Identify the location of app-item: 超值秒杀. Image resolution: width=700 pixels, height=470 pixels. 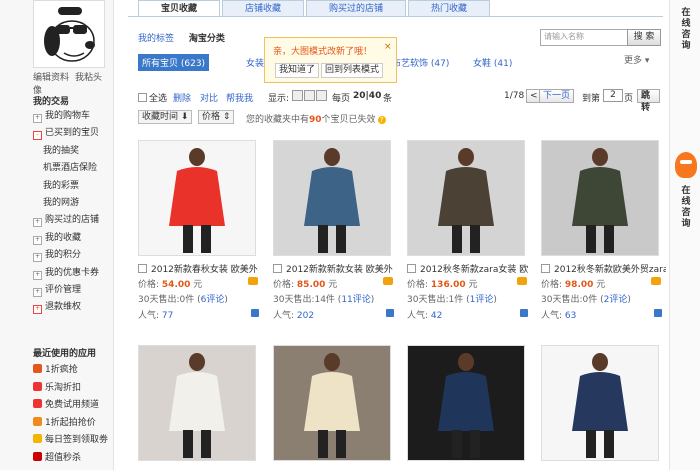
(73, 459).